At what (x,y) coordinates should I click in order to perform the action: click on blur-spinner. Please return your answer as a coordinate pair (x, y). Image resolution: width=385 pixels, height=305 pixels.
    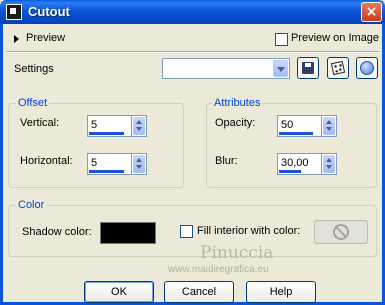
    Looking at the image, I should click on (329, 164).